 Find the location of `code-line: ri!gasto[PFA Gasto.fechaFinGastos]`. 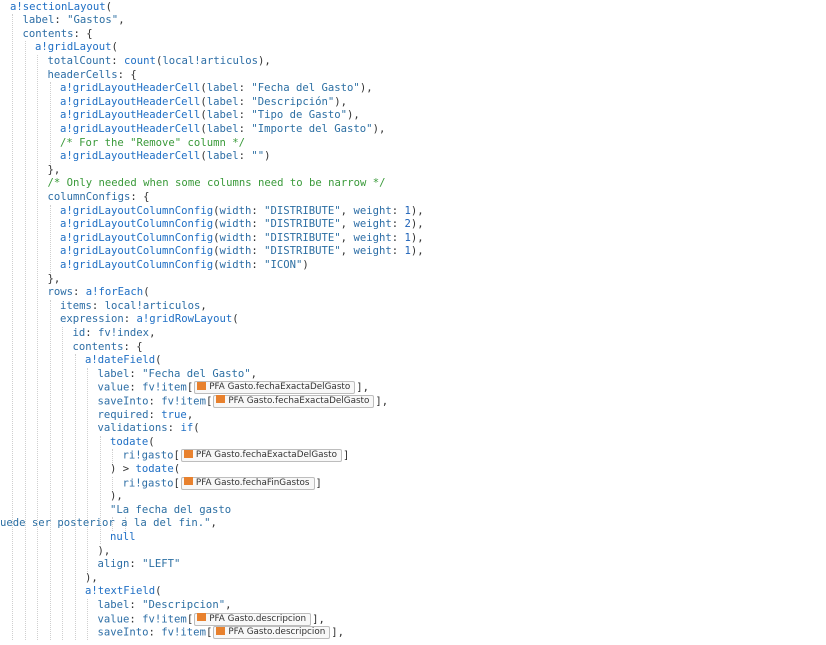

code-line: ri!gasto[PFA Gasto.fechaFinGastos] is located at coordinates (222, 483).